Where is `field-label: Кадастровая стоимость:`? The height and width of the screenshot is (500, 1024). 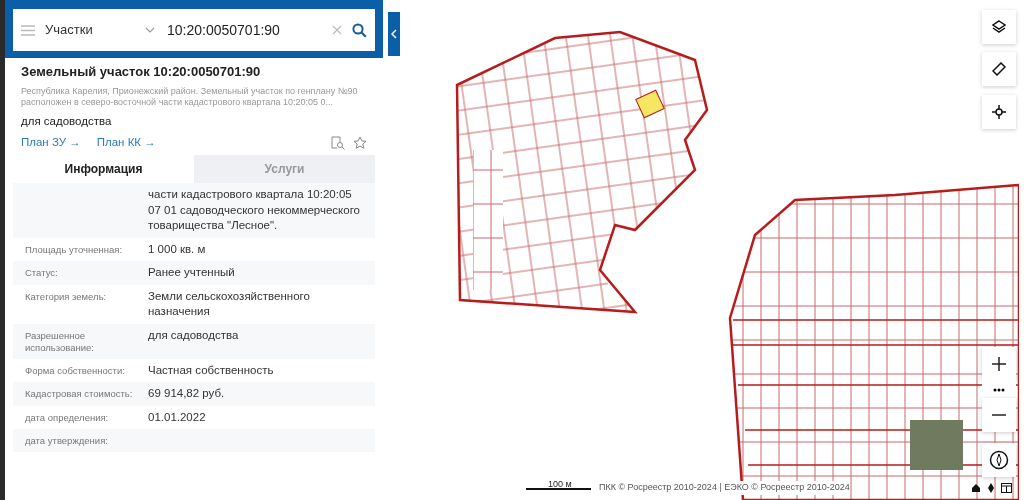
field-label: Кадастровая стоимость: is located at coordinates (79, 394).